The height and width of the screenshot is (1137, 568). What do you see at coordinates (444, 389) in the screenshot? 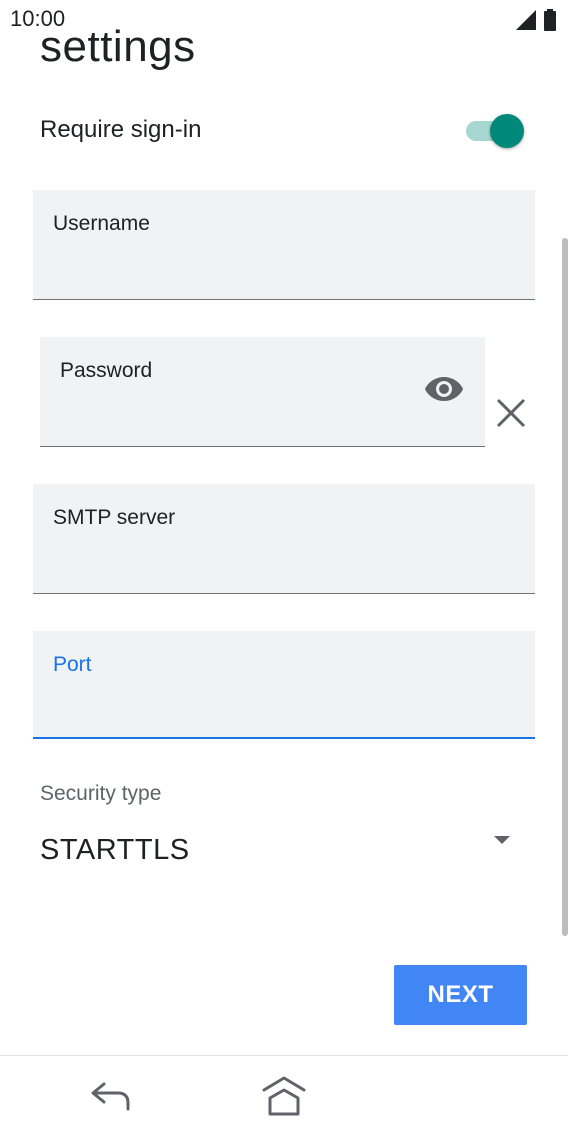
I see `eye-icon` at bounding box center [444, 389].